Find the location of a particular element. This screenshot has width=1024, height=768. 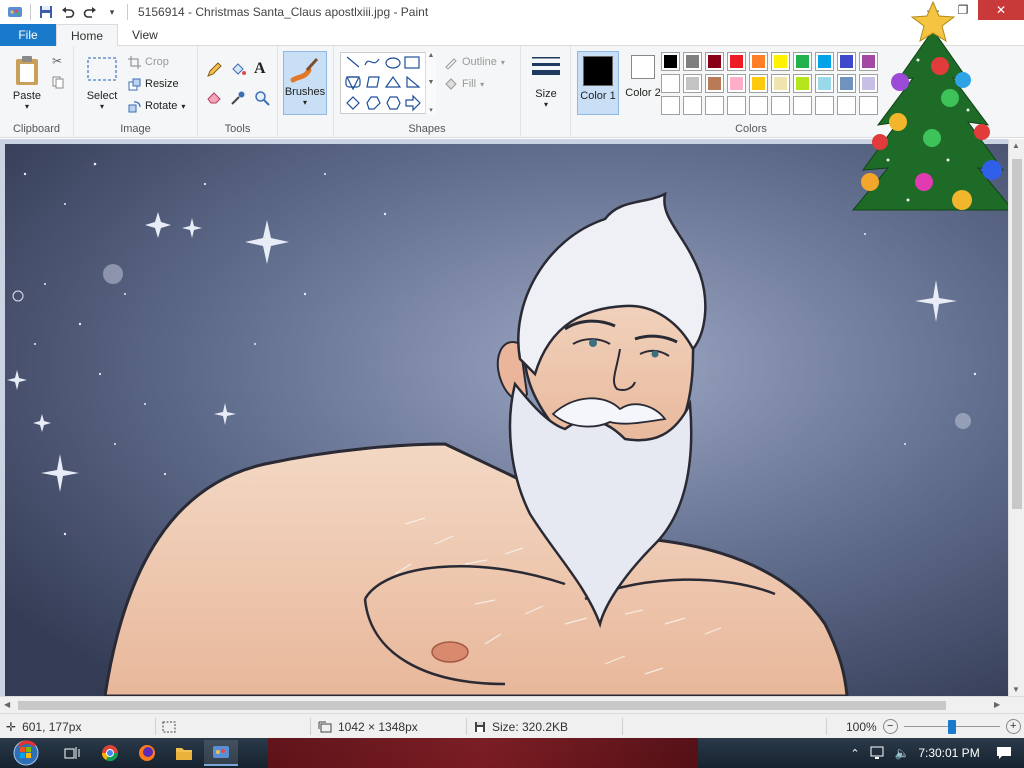

vertical-scroll-thumb is located at coordinates (1017, 334).